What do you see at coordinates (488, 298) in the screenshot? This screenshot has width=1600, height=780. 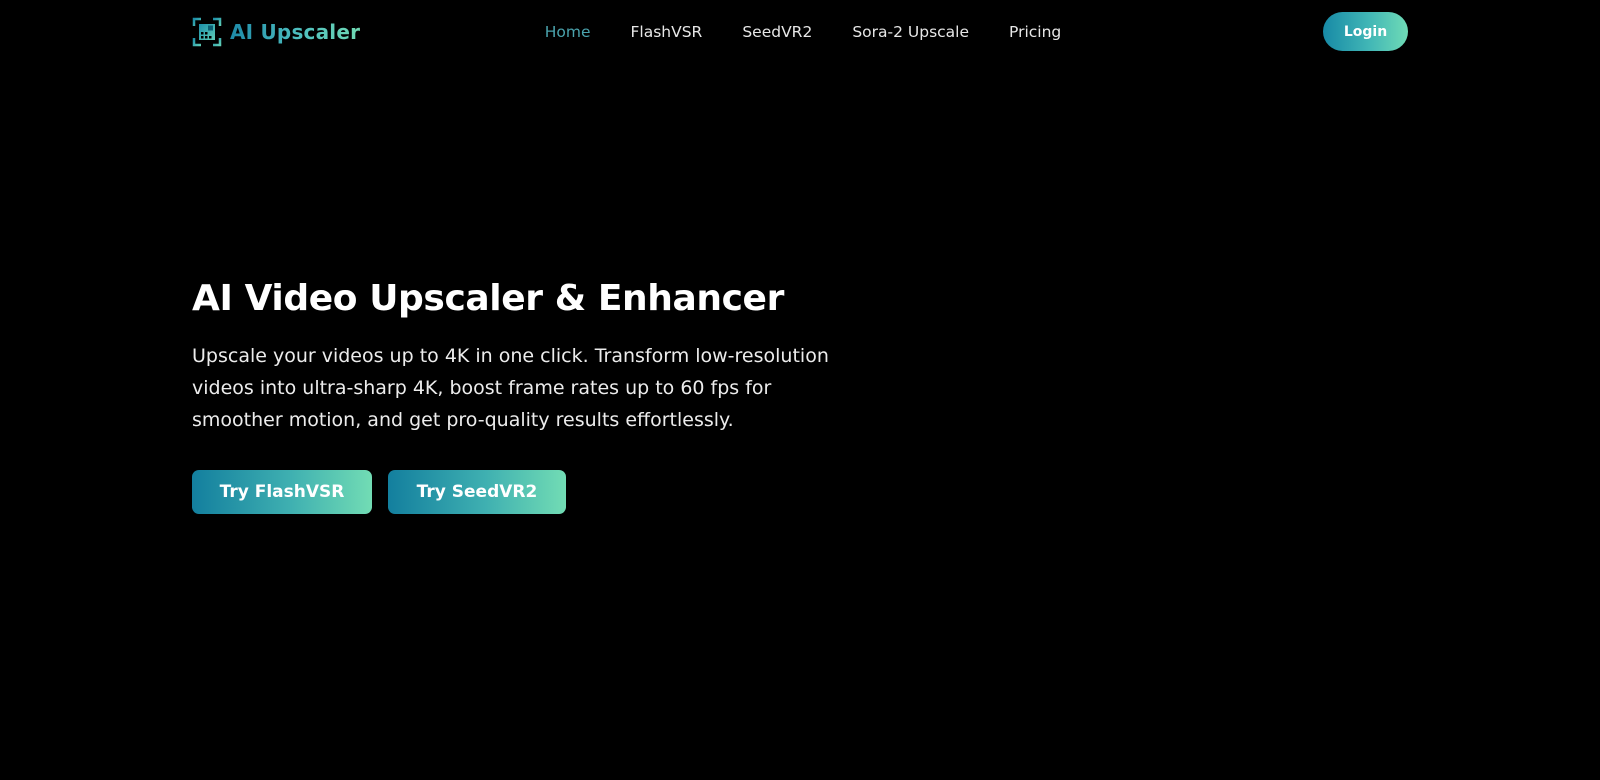 I see `hero-title: AI Video Upscaler & Enhancer` at bounding box center [488, 298].